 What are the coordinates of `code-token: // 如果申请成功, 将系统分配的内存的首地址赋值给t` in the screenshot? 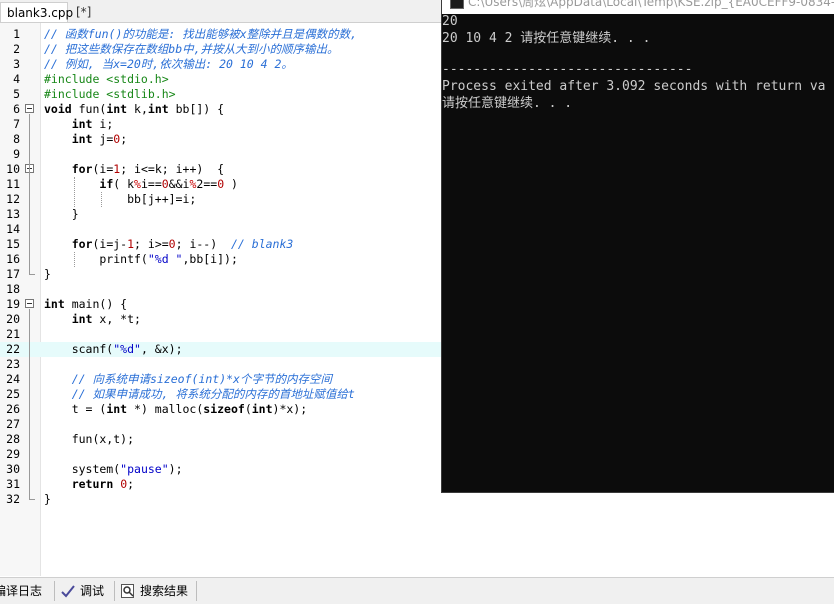 It's located at (213, 394).